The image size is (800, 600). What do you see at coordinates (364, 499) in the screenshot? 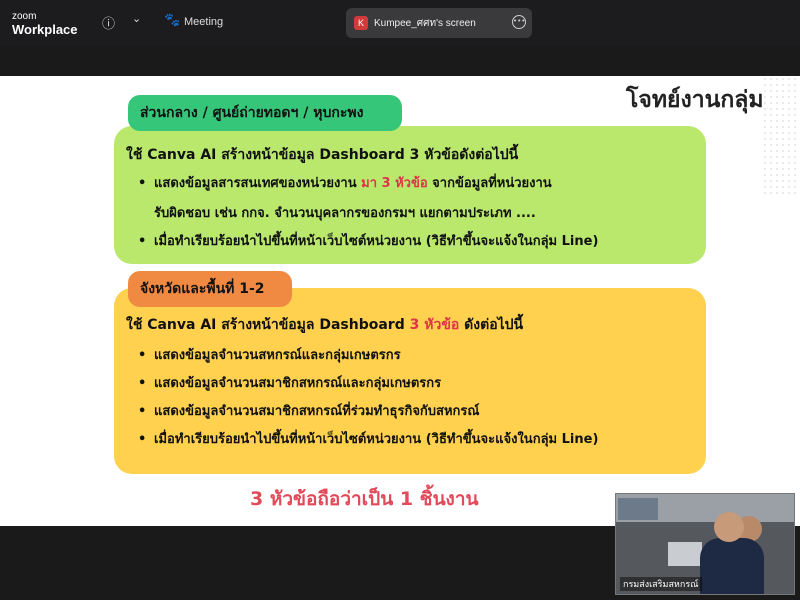
I see `slide-footer: 3 หัวข้อถือว่าเป็น 1 ชิ้นงาน` at bounding box center [364, 499].